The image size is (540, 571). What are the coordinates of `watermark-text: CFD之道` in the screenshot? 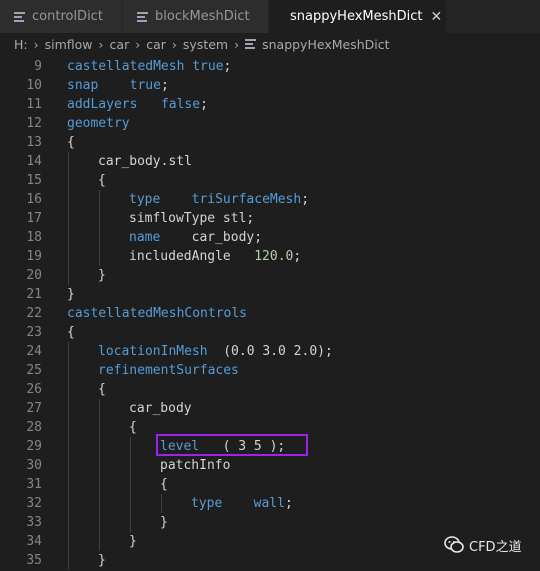 It's located at (495, 547).